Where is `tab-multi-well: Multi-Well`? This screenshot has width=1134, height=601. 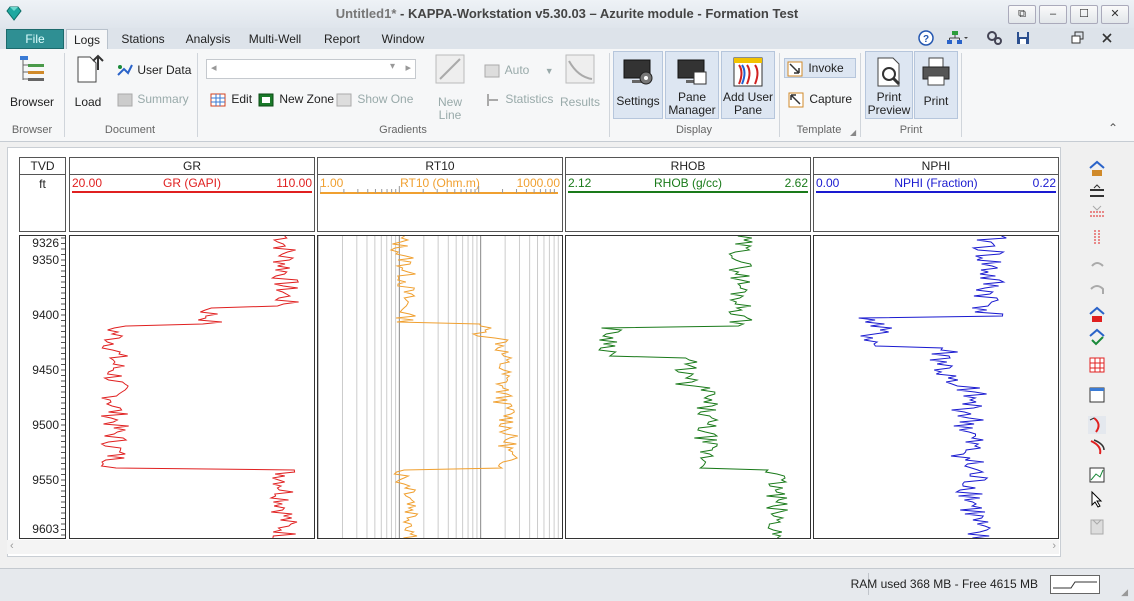
tab-multi-well: Multi-Well is located at coordinates (275, 39).